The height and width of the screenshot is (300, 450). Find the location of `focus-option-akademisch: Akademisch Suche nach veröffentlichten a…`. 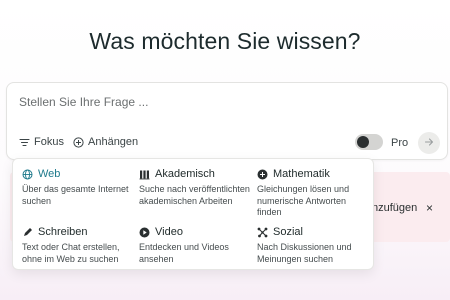

focus-option-akademisch: Akademisch Suche nach veröffentlichten a… is located at coordinates (197, 187).